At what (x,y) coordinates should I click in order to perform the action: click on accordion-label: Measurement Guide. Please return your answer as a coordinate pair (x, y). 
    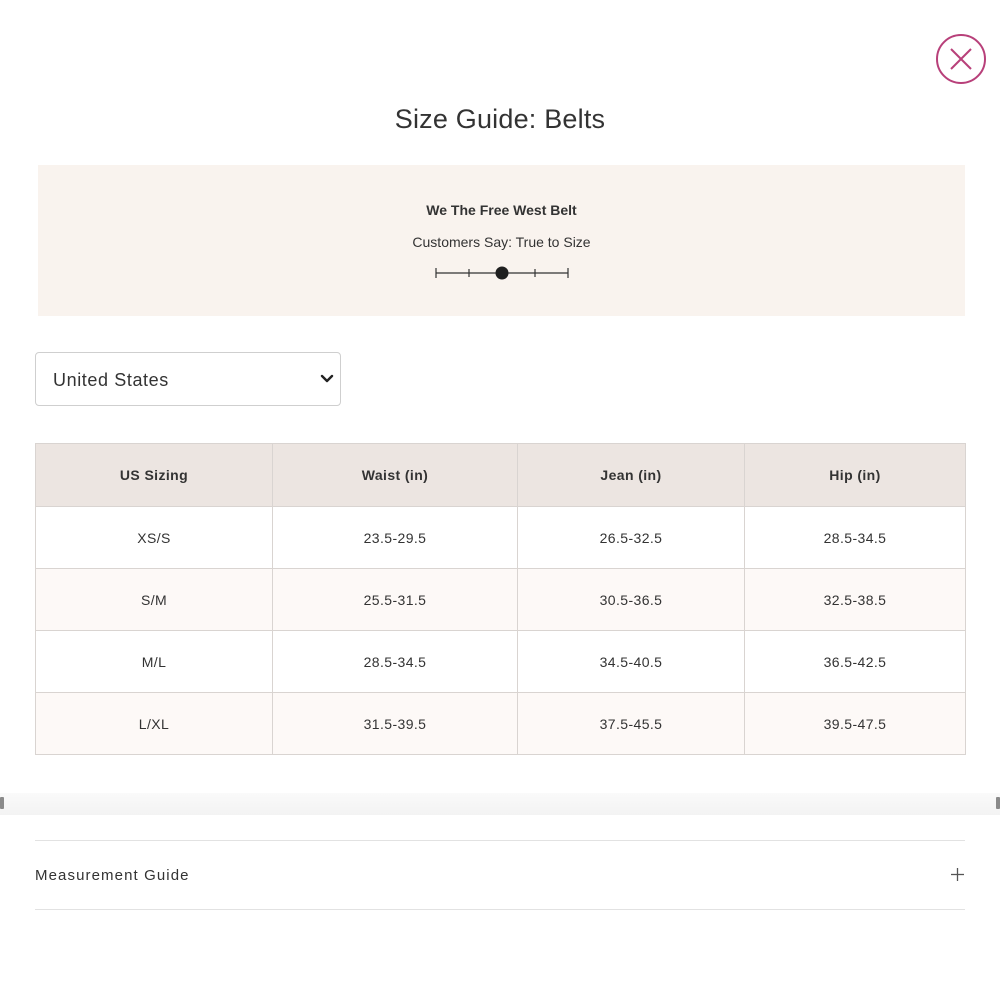
    Looking at the image, I should click on (112, 875).